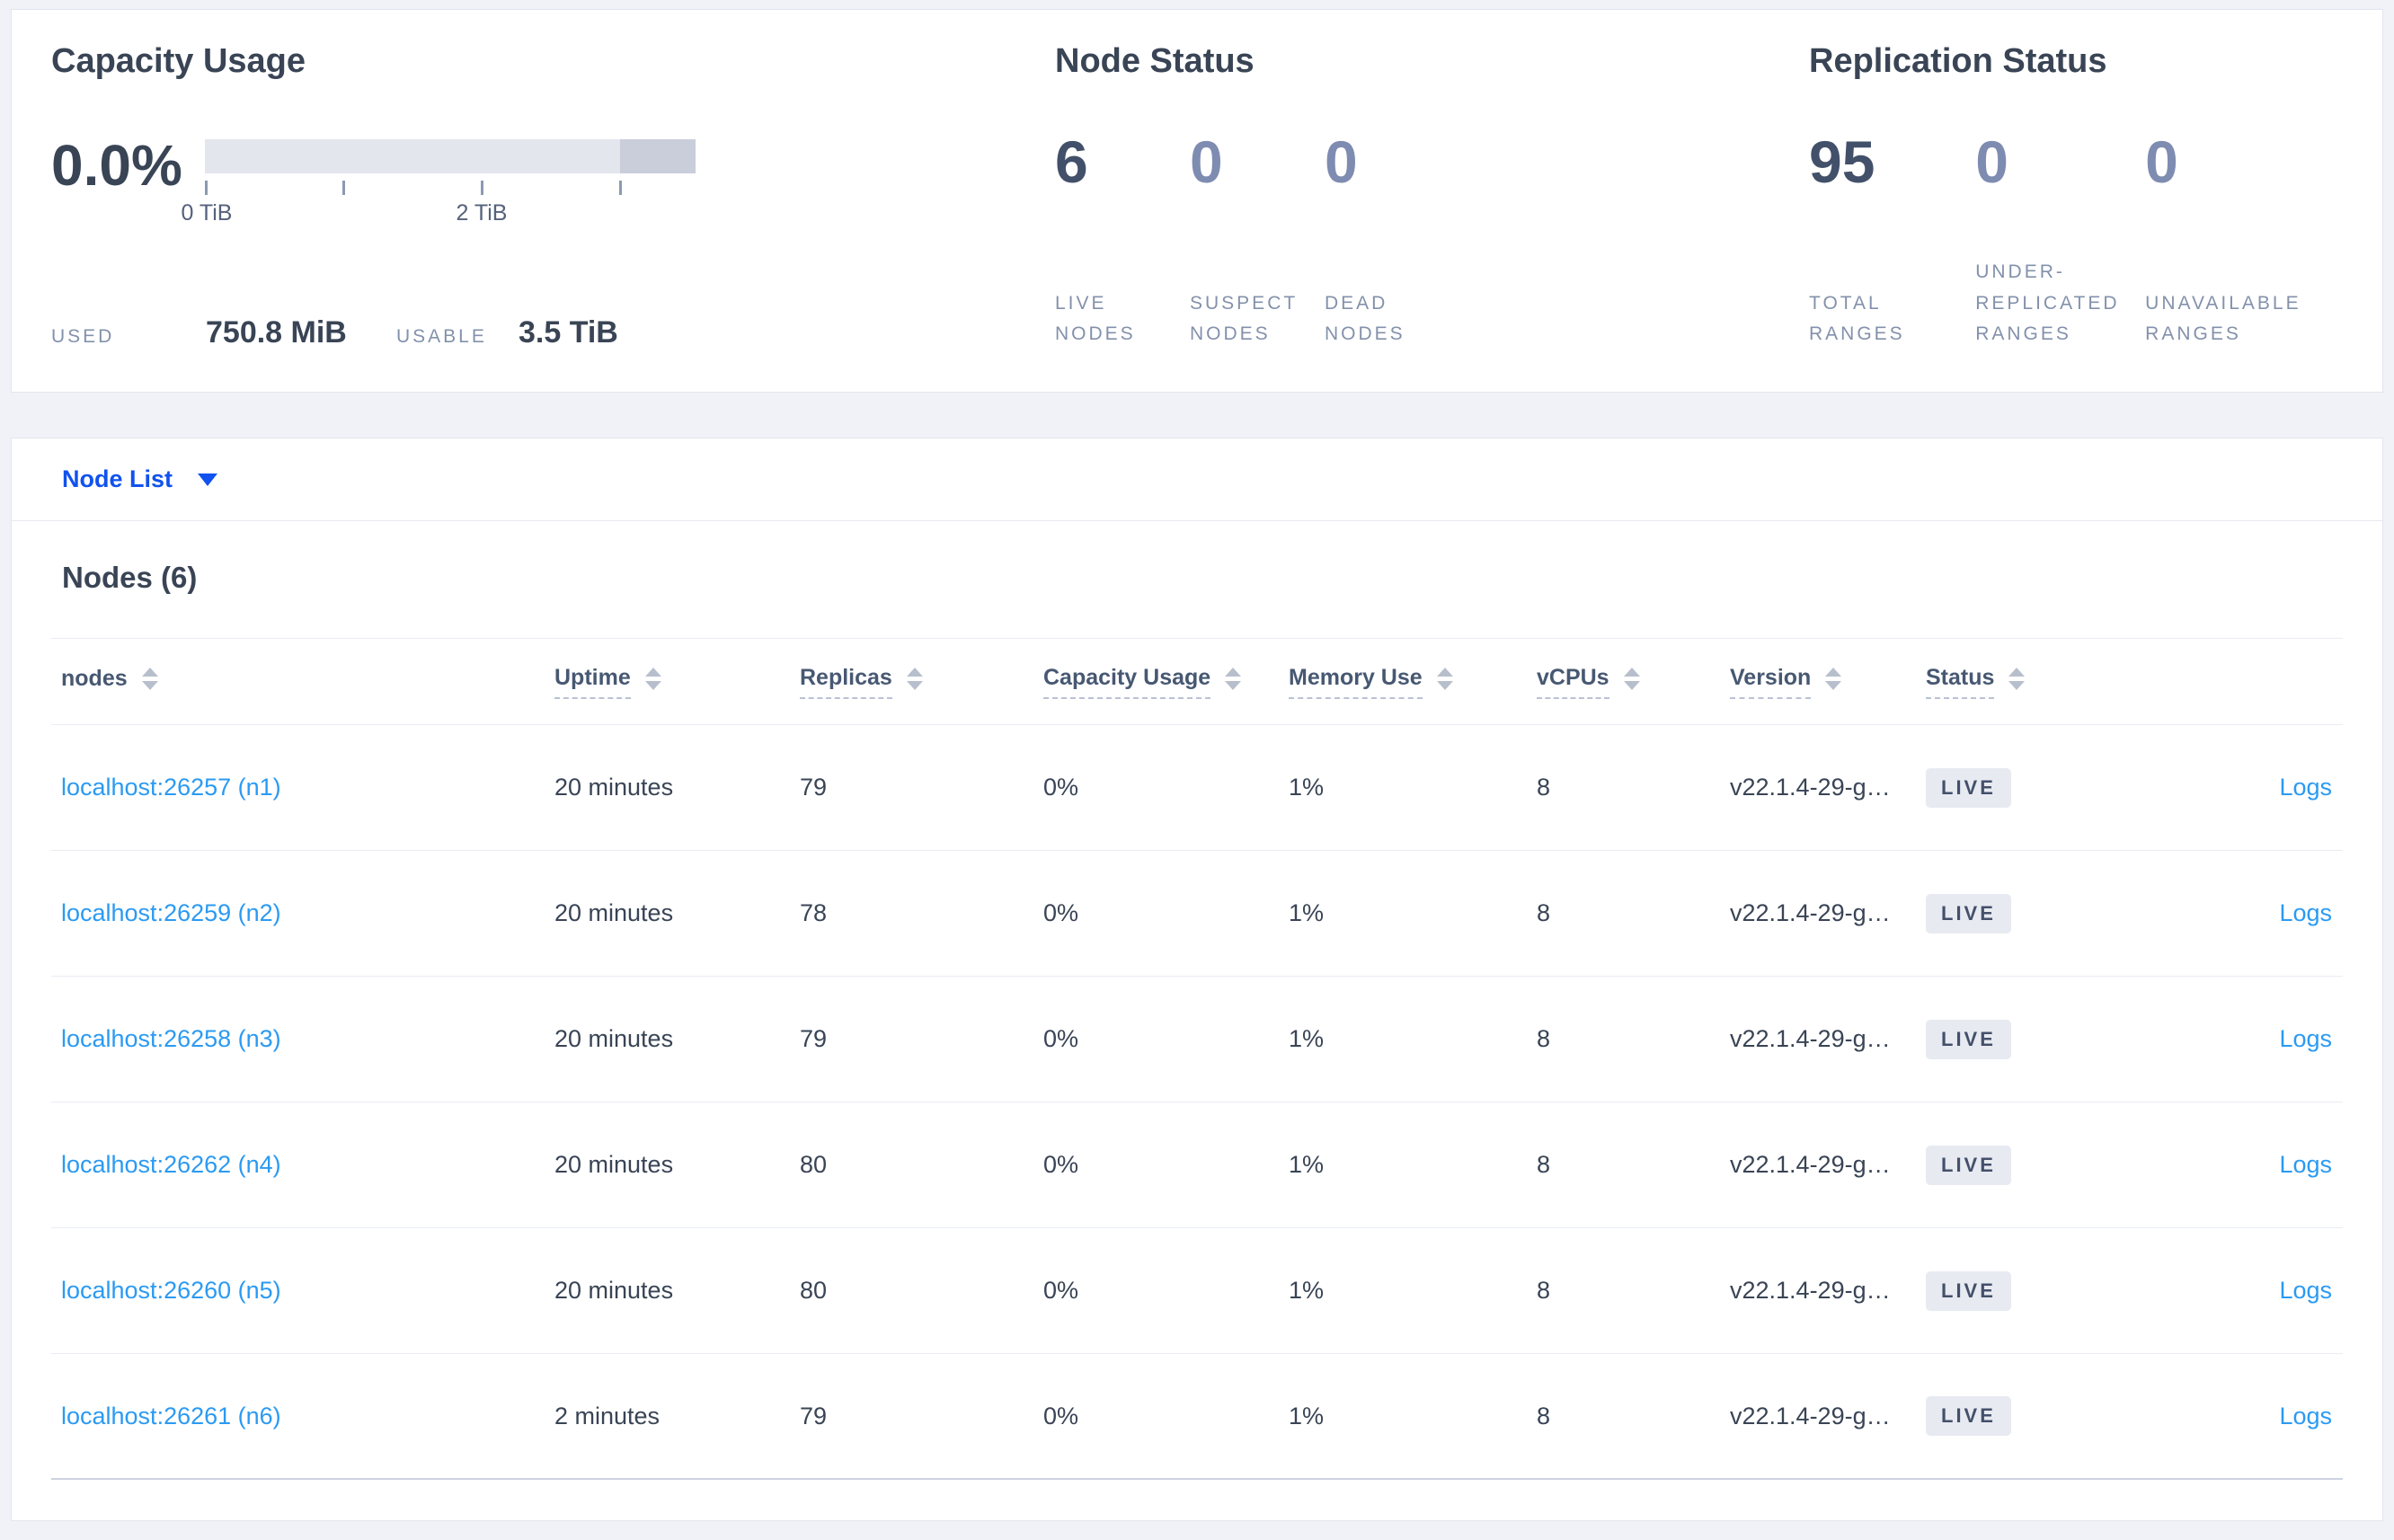 Image resolution: width=2394 pixels, height=1540 pixels. Describe the element at coordinates (450, 155) in the screenshot. I see `capacity-usage-bar` at that location.